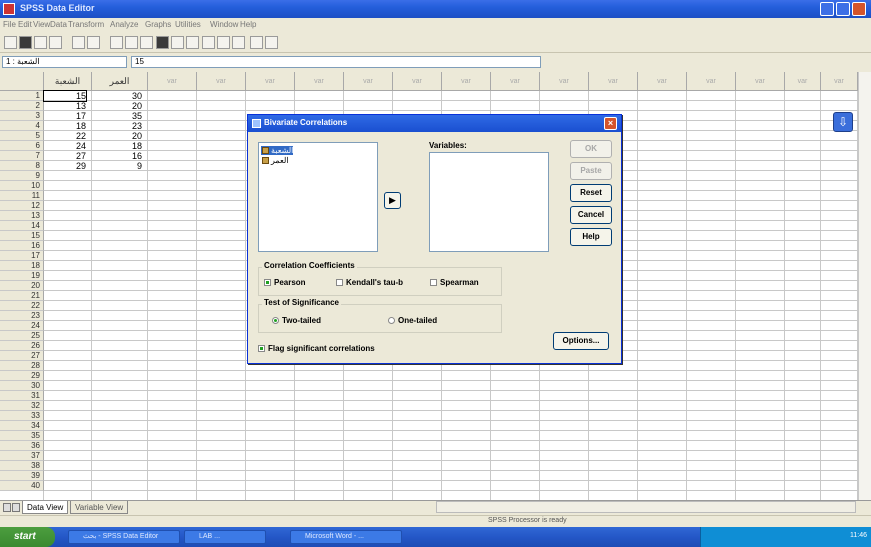 This screenshot has width=871, height=547. What do you see at coordinates (296, 321) in the screenshot?
I see `two-tailed-radio: Two-tailed` at bounding box center [296, 321].